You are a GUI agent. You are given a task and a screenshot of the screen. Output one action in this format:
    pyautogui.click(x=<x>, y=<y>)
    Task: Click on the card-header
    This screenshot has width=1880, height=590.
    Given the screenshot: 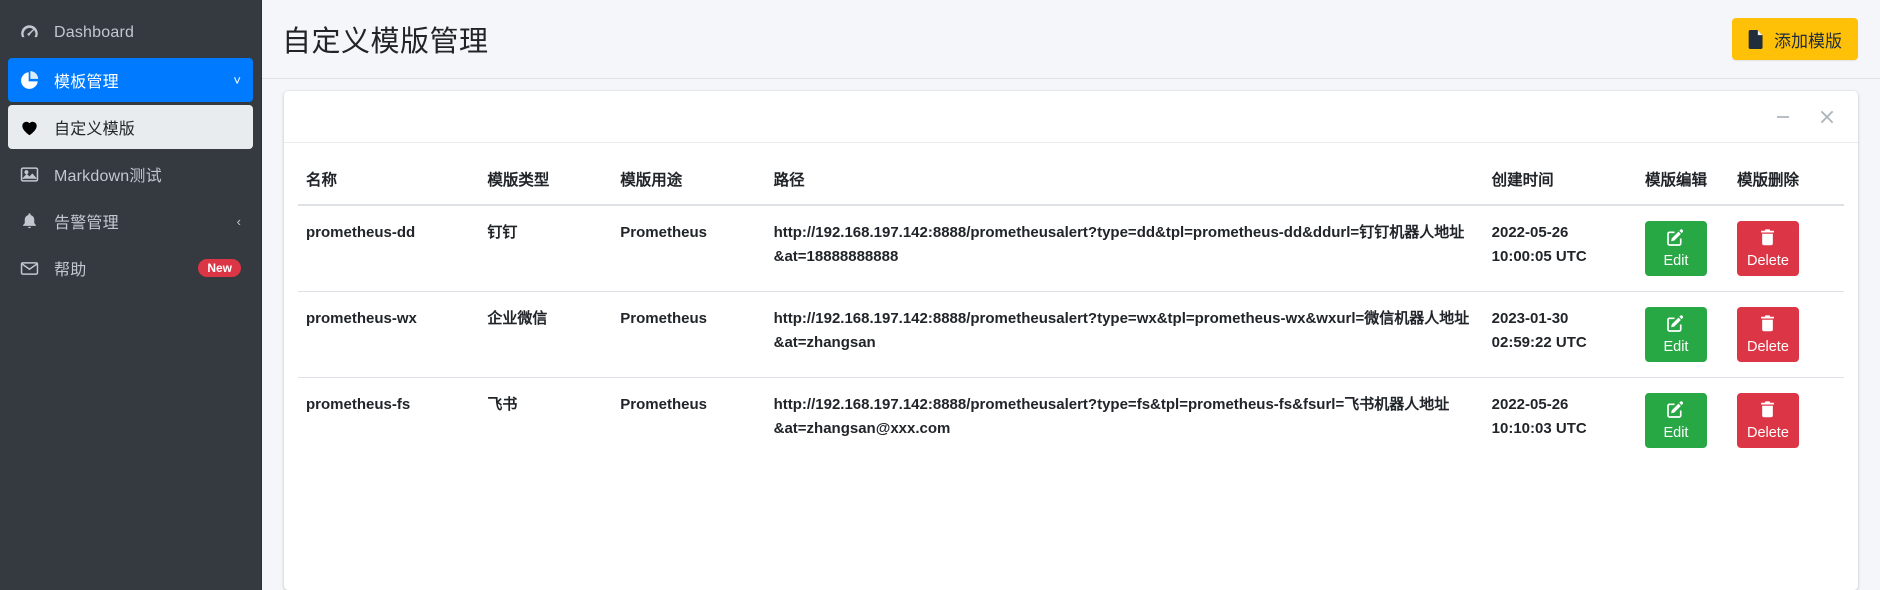 What is the action you would take?
    pyautogui.click(x=1071, y=117)
    